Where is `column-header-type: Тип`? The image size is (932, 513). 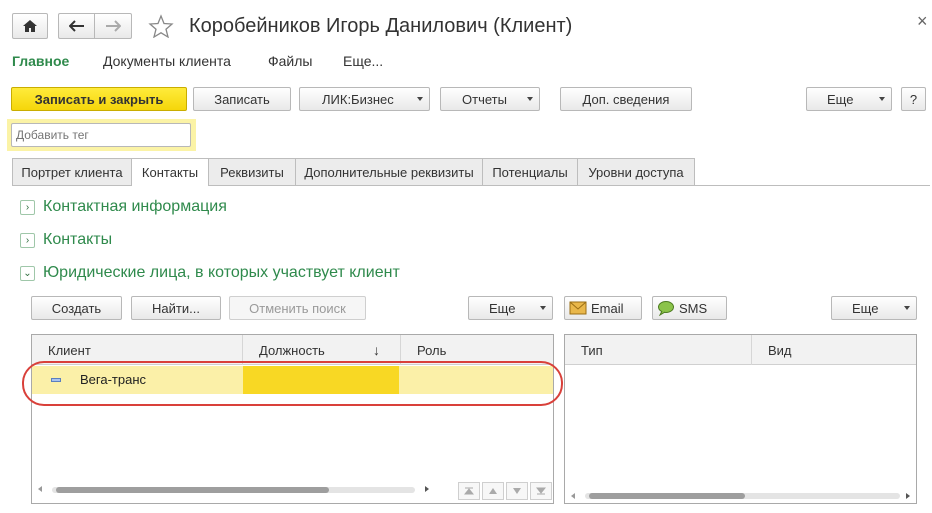
column-header-type: Тип is located at coordinates (658, 350).